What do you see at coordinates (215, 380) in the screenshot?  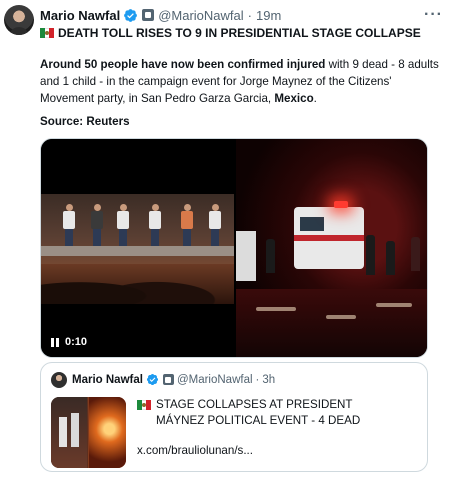 I see `quoted-author-handle: @MarioNawfal` at bounding box center [215, 380].